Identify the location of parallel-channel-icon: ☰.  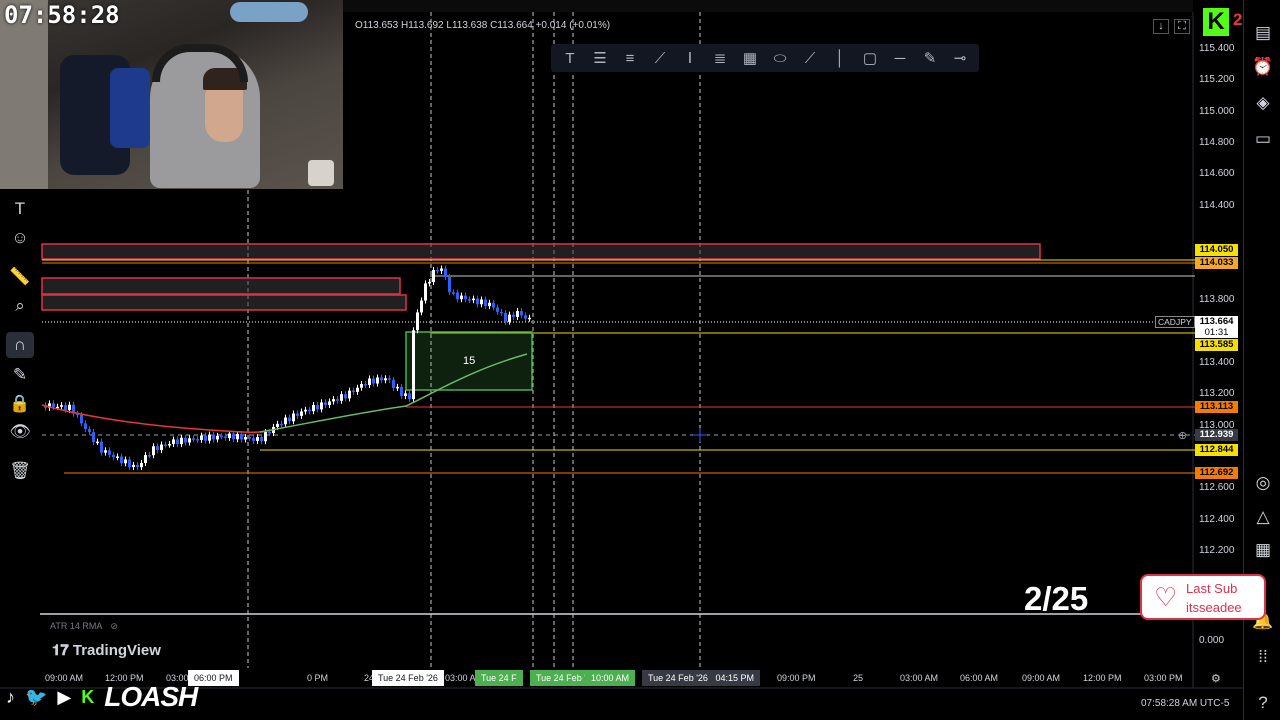
(600, 58).